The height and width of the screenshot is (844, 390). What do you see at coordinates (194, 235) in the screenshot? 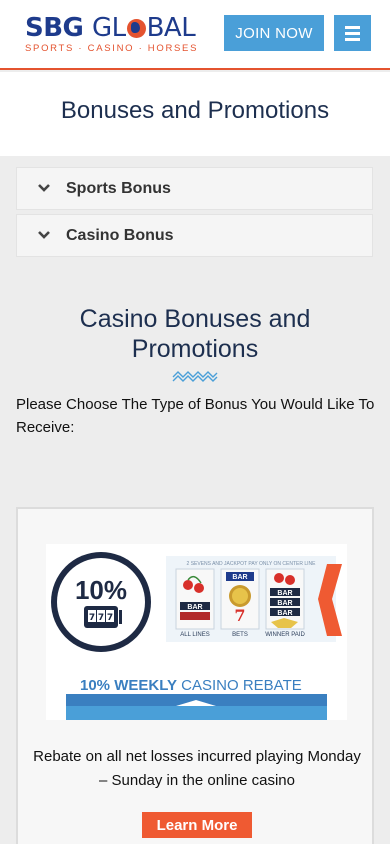
I see `accordion-casino-bonus: Casino Bonus` at bounding box center [194, 235].